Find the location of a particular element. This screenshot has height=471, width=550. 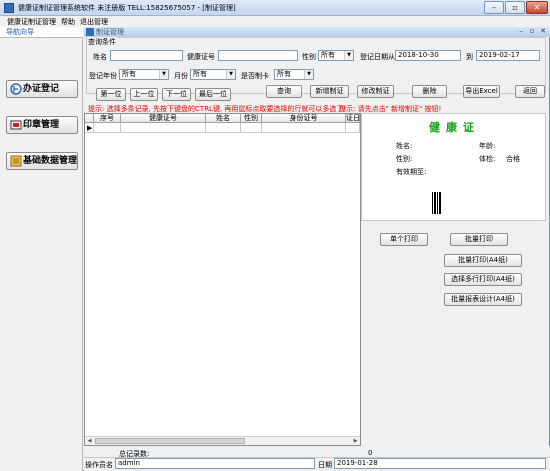

scroll-right-icon: ▶ is located at coordinates (355, 441).